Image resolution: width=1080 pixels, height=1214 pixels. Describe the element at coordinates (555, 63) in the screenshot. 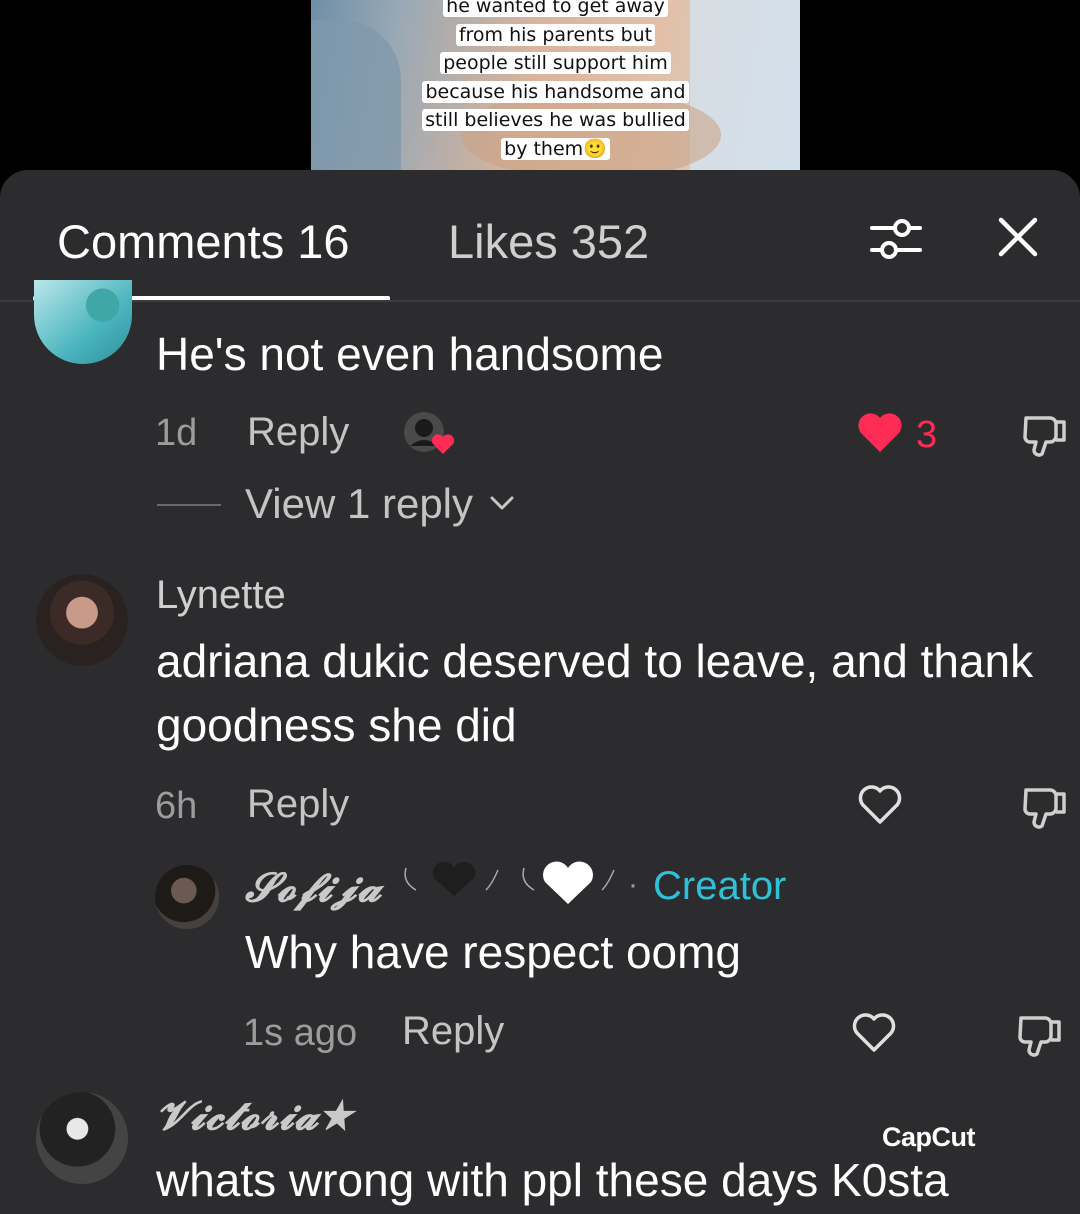

I see `caption-line: people still support him` at that location.